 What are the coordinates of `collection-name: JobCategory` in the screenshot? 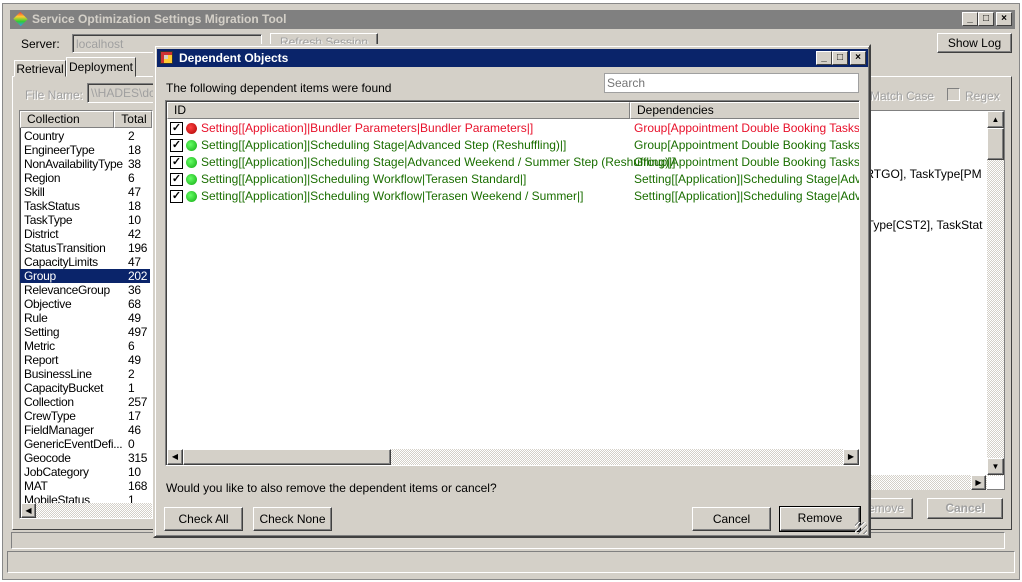 It's located at (56, 472).